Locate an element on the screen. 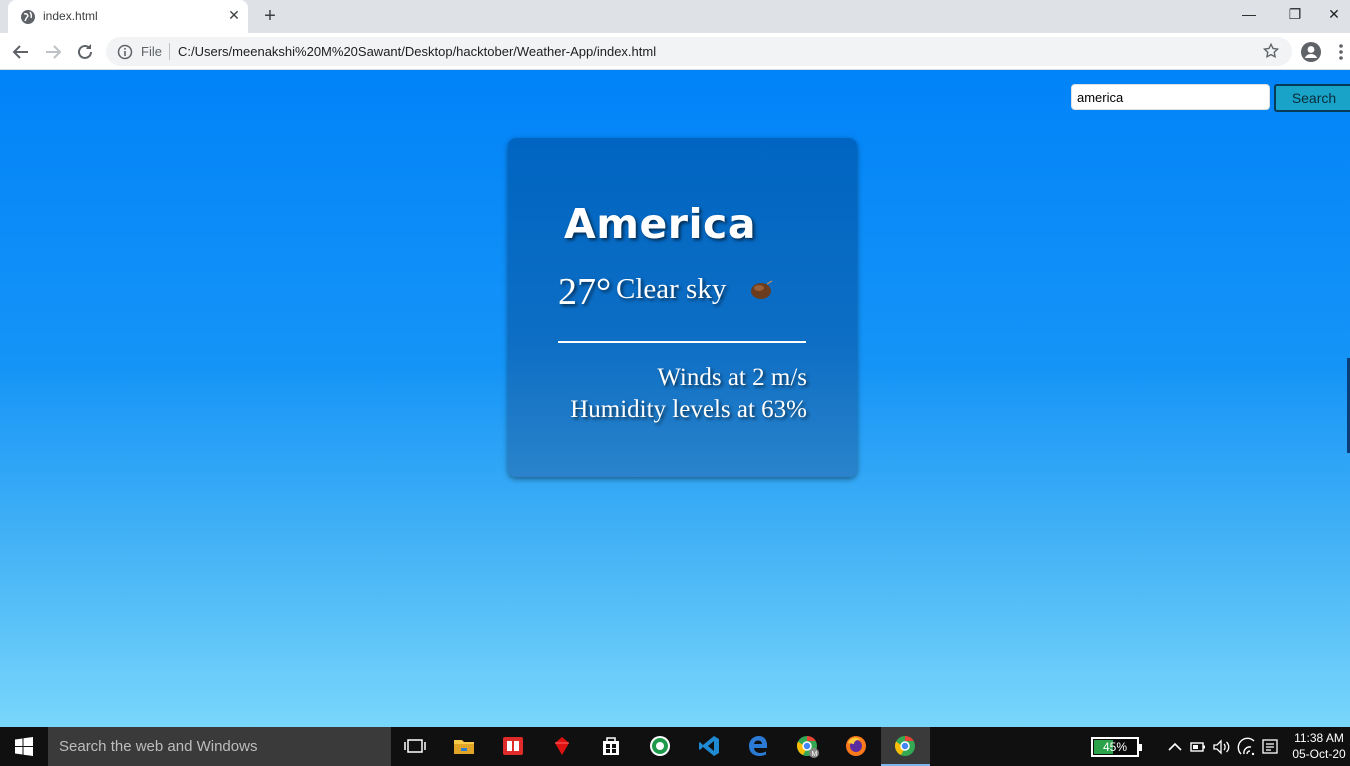 This screenshot has width=1350, height=766. taskbar-search-box: Search the web and Windows is located at coordinates (219, 746).